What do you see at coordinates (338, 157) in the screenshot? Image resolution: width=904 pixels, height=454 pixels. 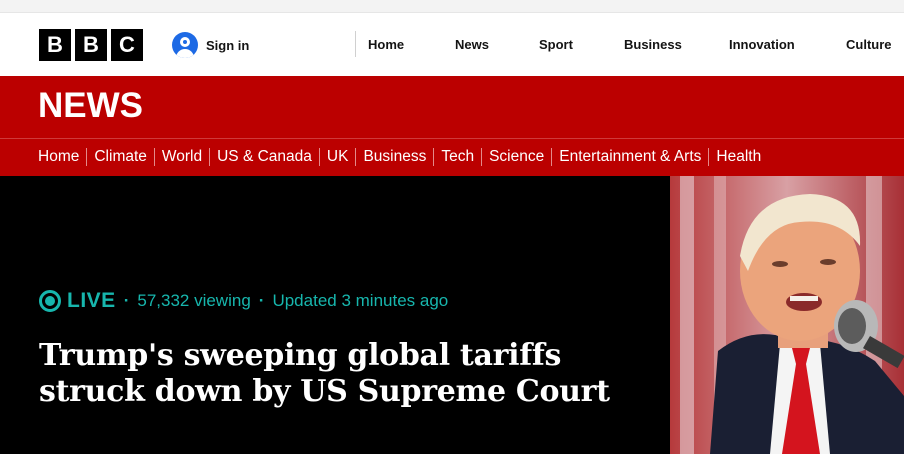 I see `section-nav-uk: UK` at bounding box center [338, 157].